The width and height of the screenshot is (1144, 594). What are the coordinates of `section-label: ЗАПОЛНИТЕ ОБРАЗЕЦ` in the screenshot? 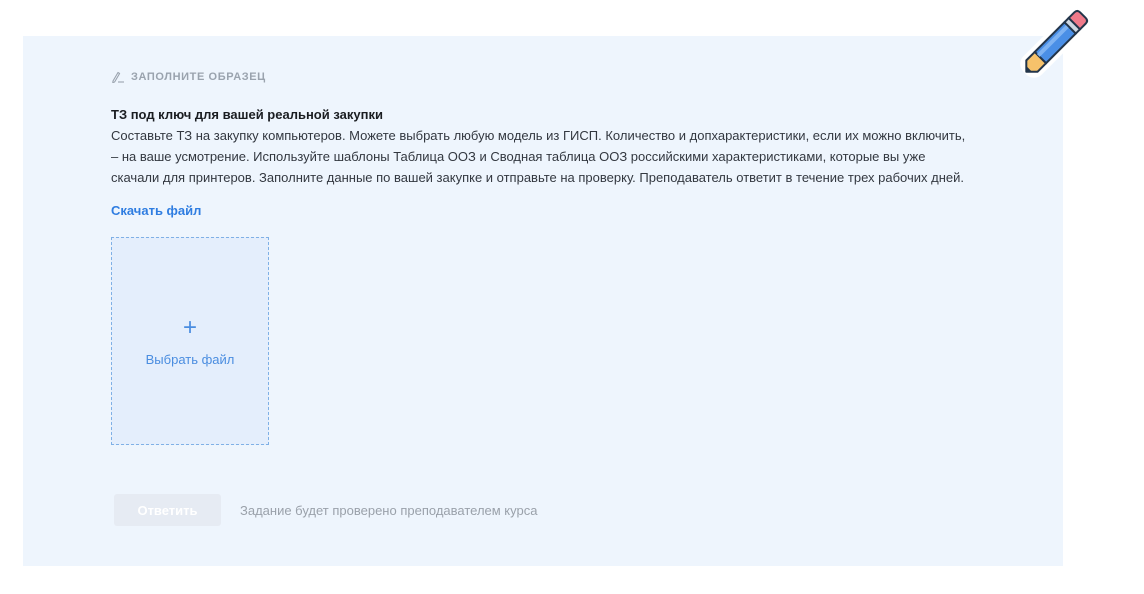 It's located at (541, 77).